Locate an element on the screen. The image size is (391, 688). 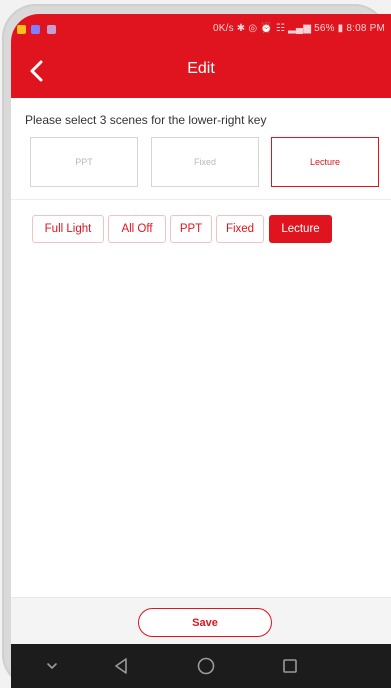
scene-slot-3: Lecture is located at coordinates (325, 162).